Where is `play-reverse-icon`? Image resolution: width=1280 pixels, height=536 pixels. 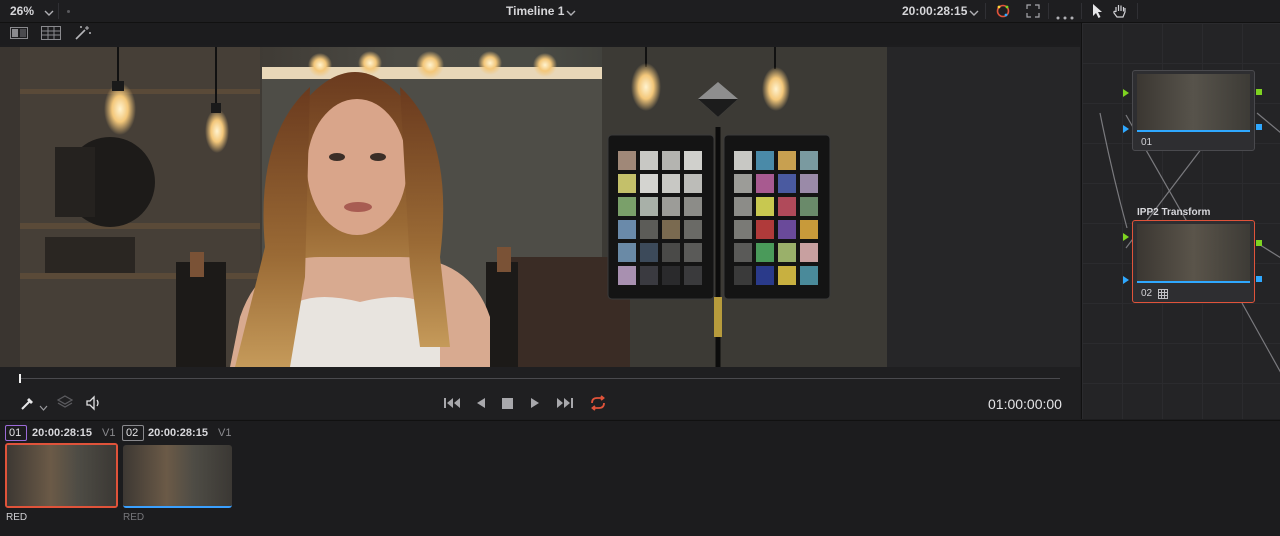 play-reverse-icon is located at coordinates (481, 404).